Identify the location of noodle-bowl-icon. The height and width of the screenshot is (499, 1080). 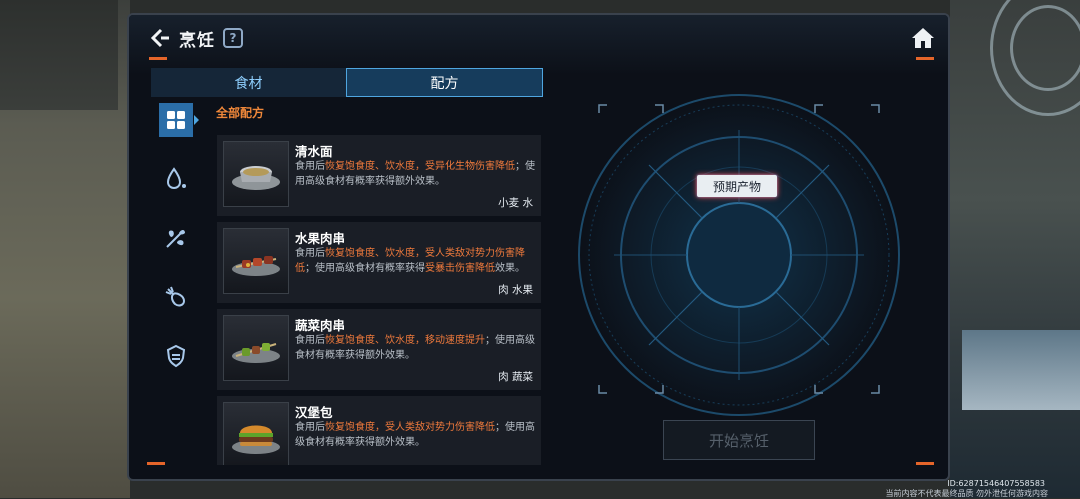
(256, 178).